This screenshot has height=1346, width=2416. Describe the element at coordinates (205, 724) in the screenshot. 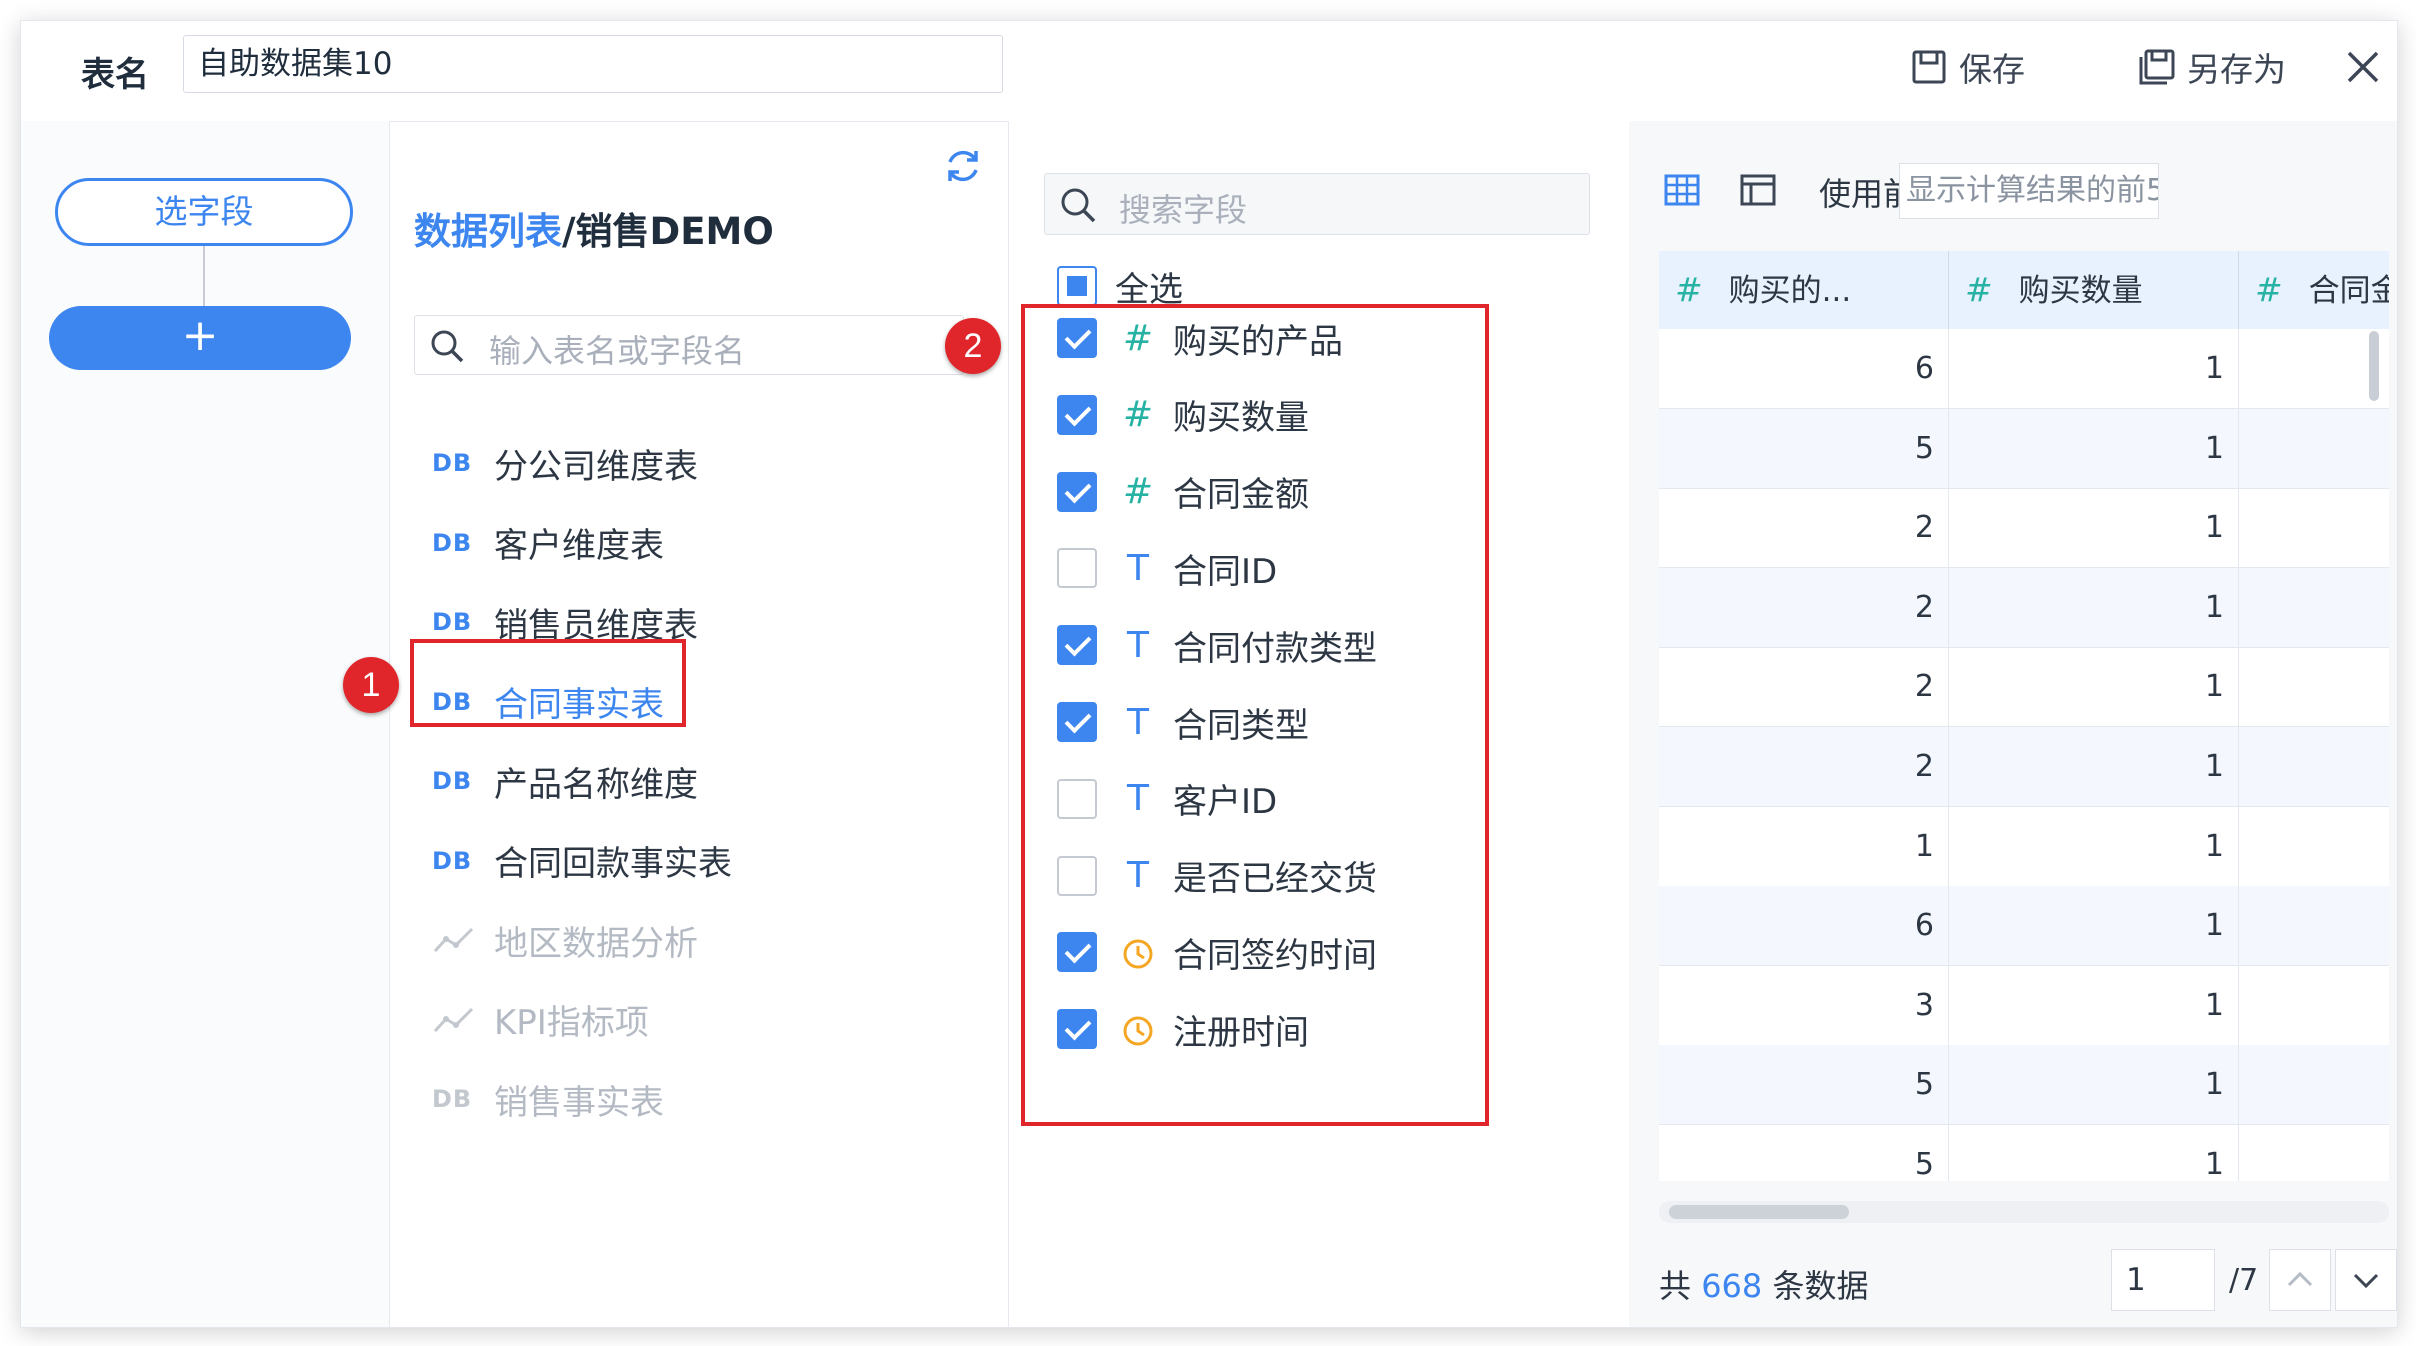

I see `step-panel: 选字段 +` at that location.